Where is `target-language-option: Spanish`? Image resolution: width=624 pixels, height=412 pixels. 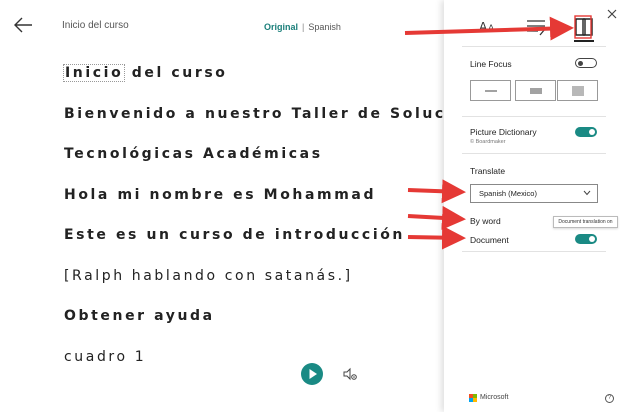
target-language-option: Spanish is located at coordinates (324, 27).